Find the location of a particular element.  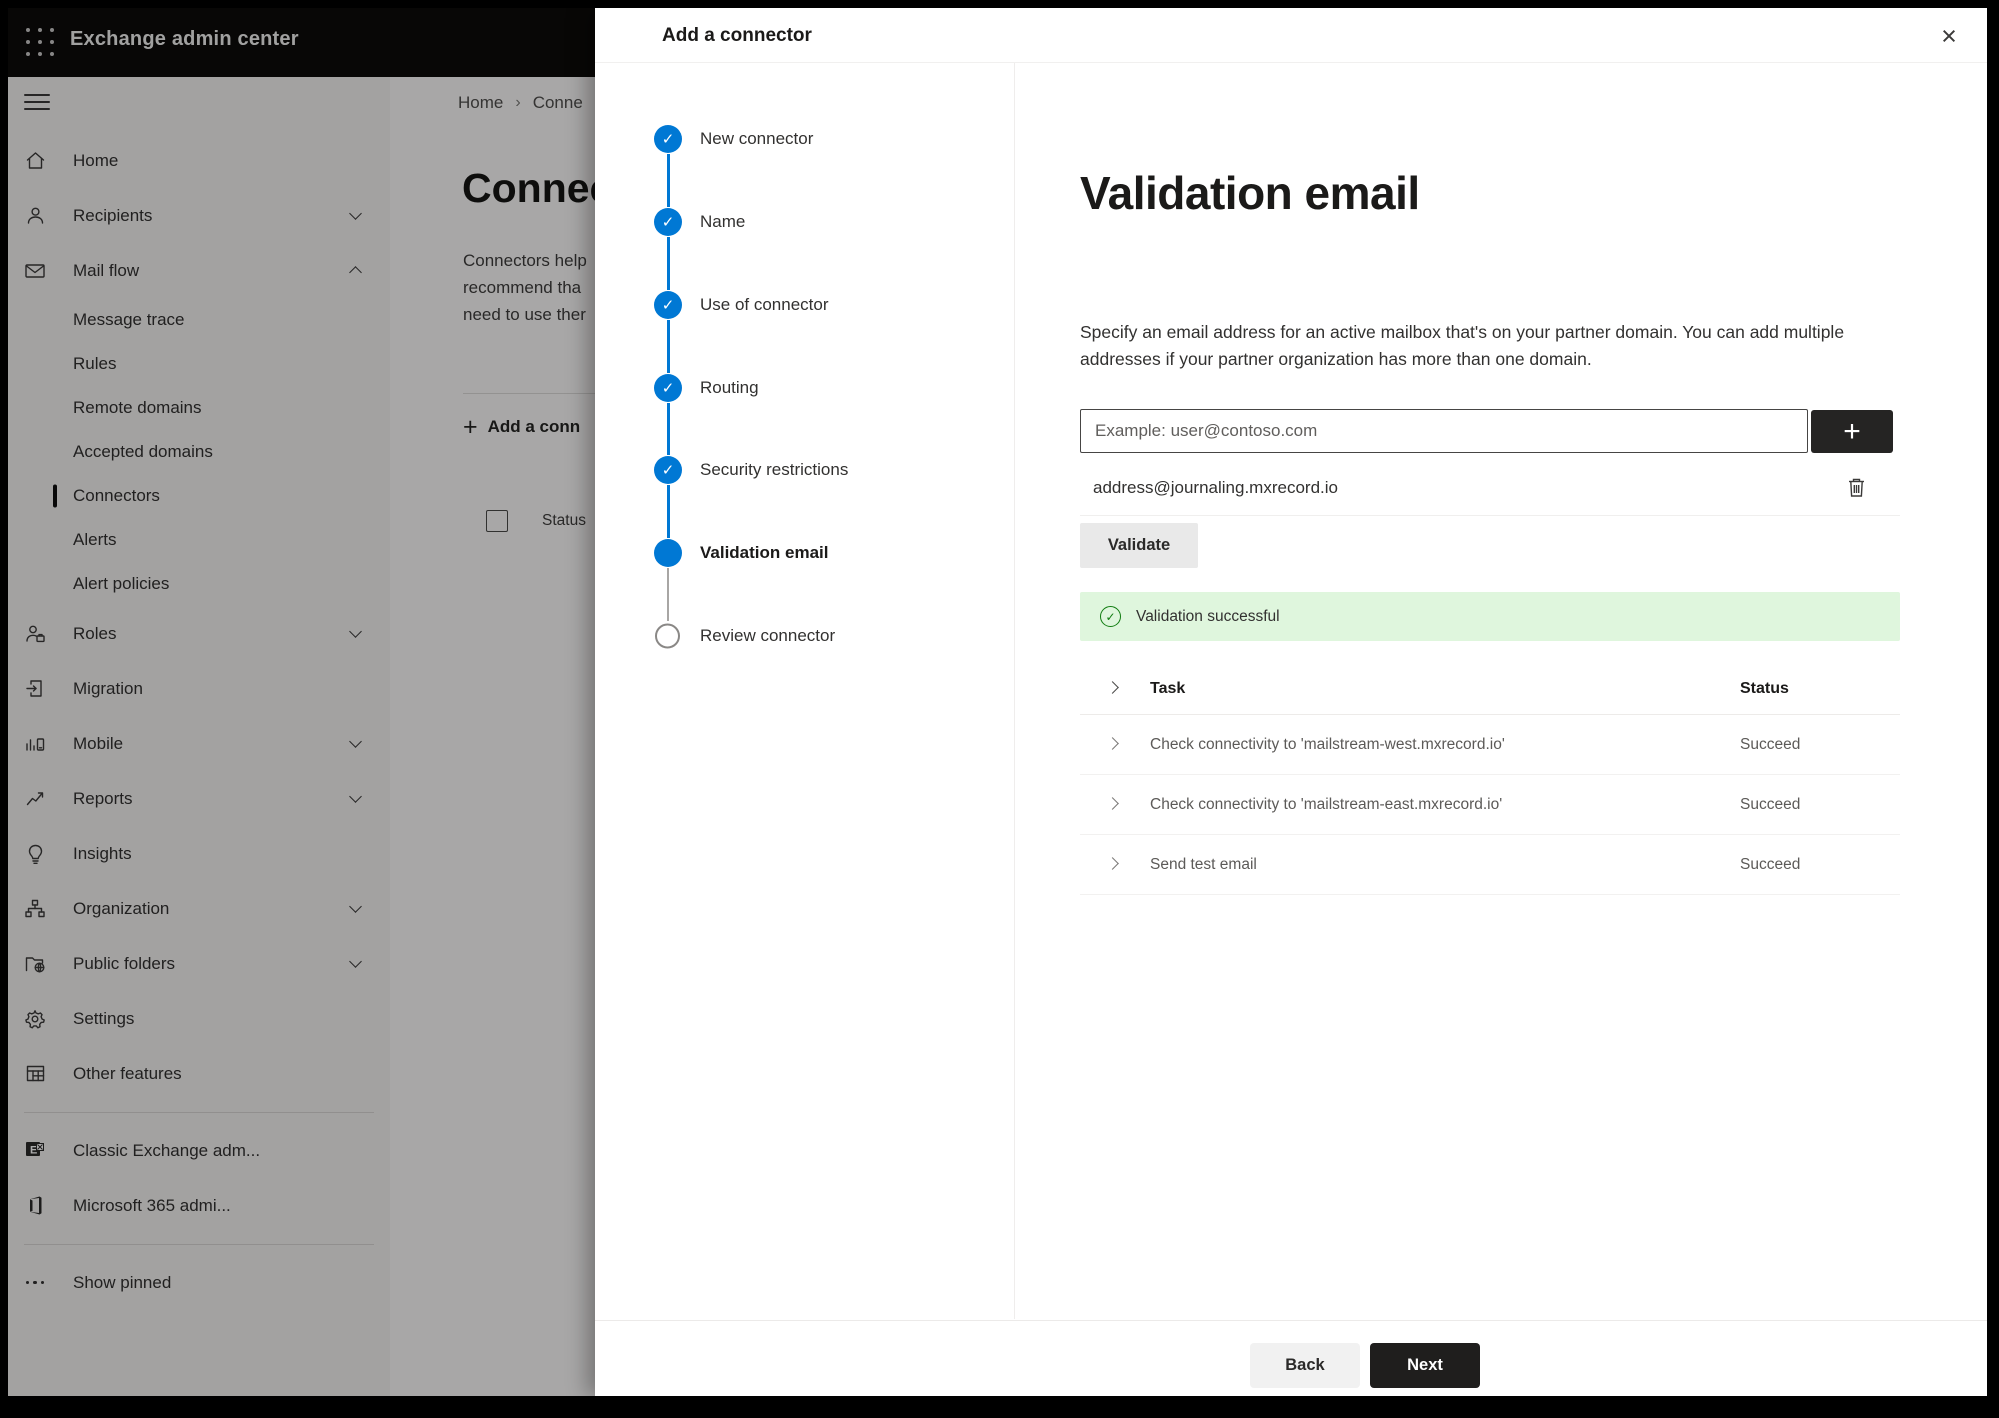

footer-divider is located at coordinates (1291, 1320).